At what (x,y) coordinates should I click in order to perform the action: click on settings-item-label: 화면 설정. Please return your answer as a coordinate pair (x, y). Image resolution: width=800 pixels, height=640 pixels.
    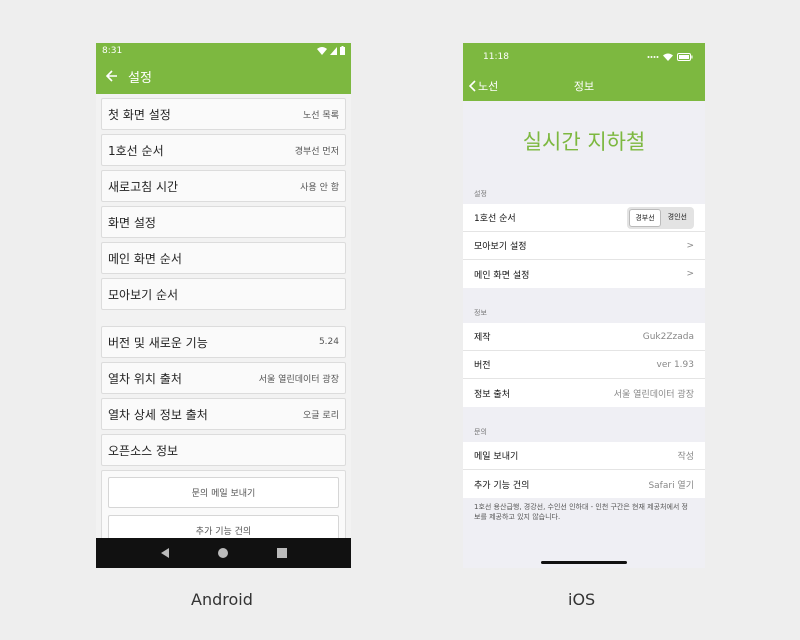
    Looking at the image, I should click on (132, 222).